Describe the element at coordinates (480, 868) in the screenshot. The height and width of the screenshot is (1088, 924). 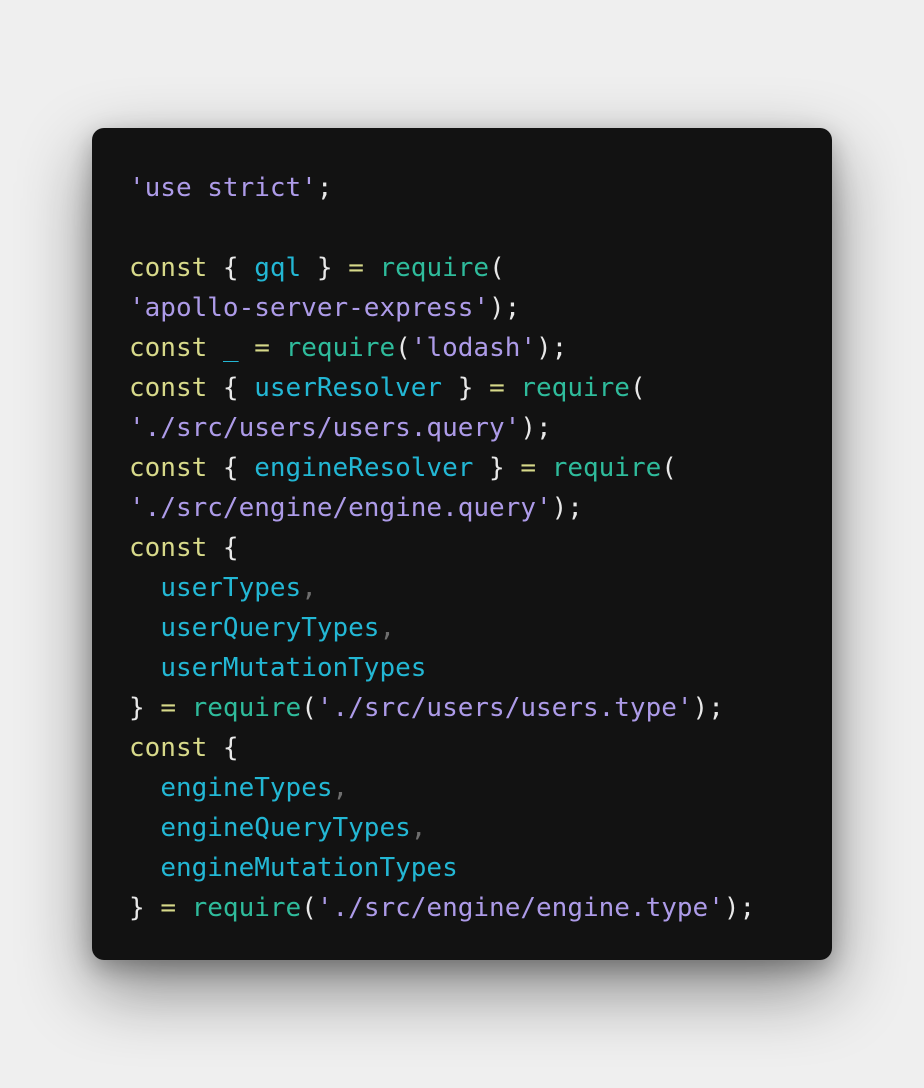
I see `code-line: engineMutationTypes` at that location.